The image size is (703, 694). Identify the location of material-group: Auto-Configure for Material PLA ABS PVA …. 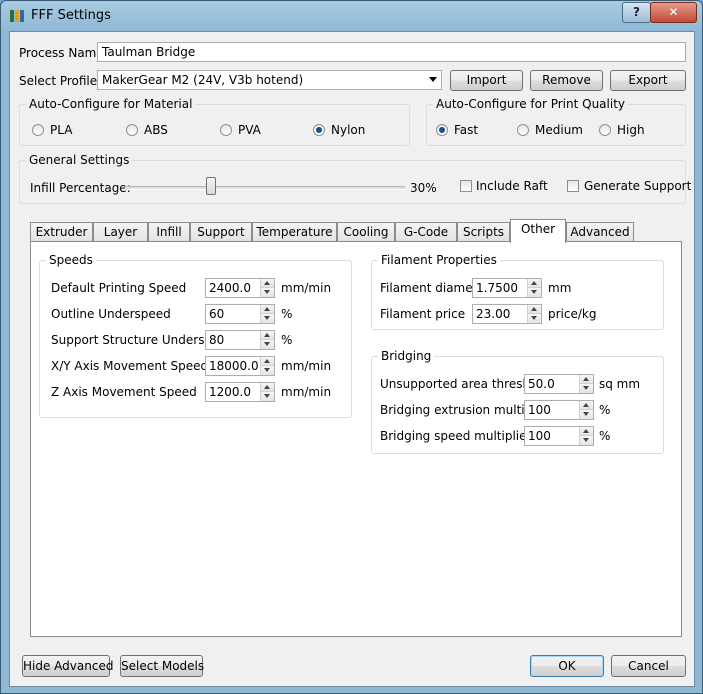
(214, 121).